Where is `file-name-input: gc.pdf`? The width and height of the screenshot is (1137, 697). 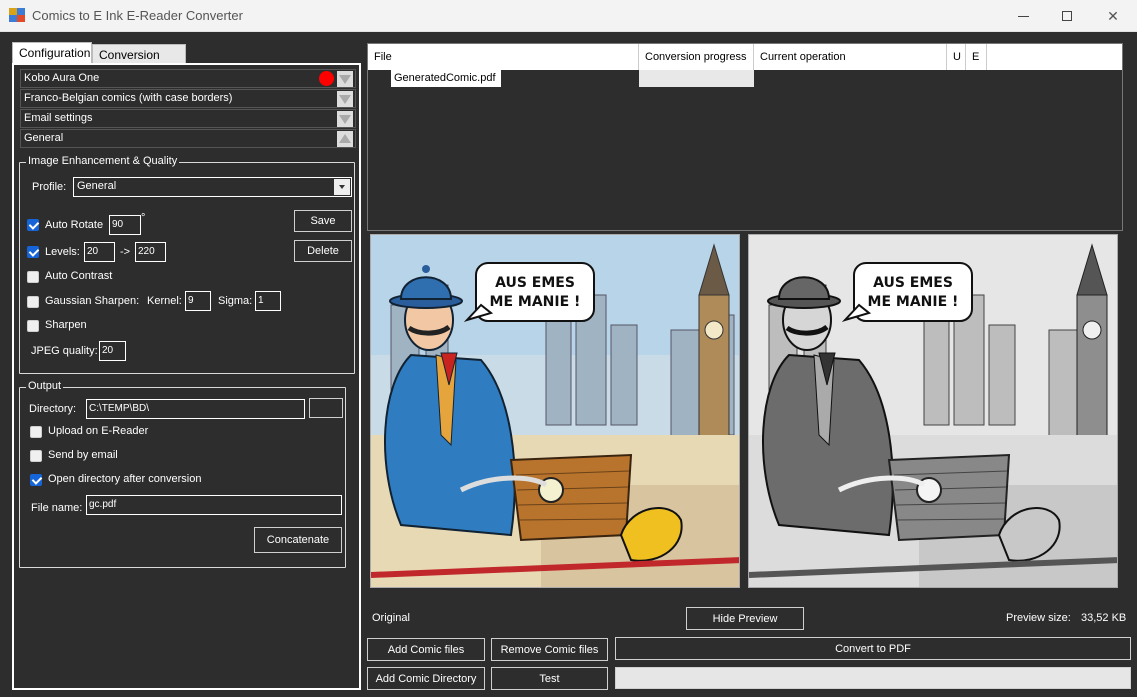
file-name-input: gc.pdf is located at coordinates (214, 505).